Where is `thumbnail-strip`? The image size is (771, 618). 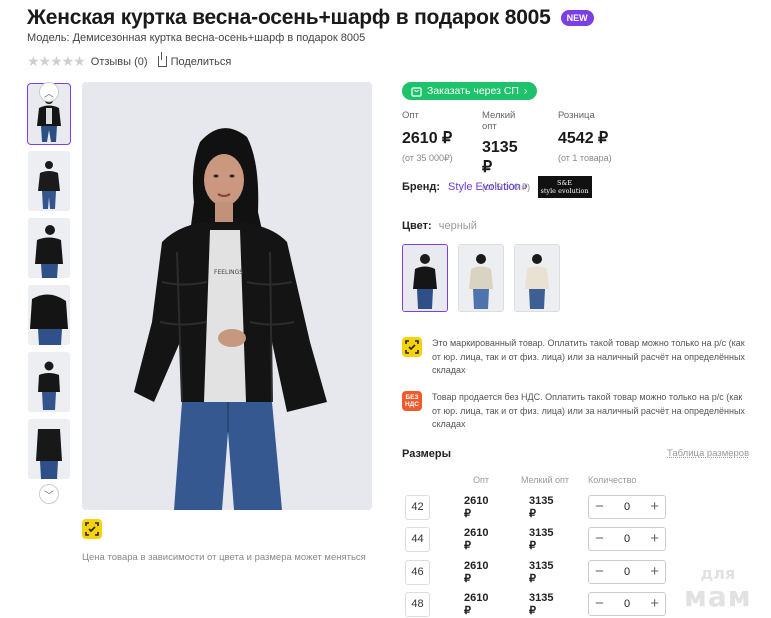
thumbnail-strip is located at coordinates (49, 284).